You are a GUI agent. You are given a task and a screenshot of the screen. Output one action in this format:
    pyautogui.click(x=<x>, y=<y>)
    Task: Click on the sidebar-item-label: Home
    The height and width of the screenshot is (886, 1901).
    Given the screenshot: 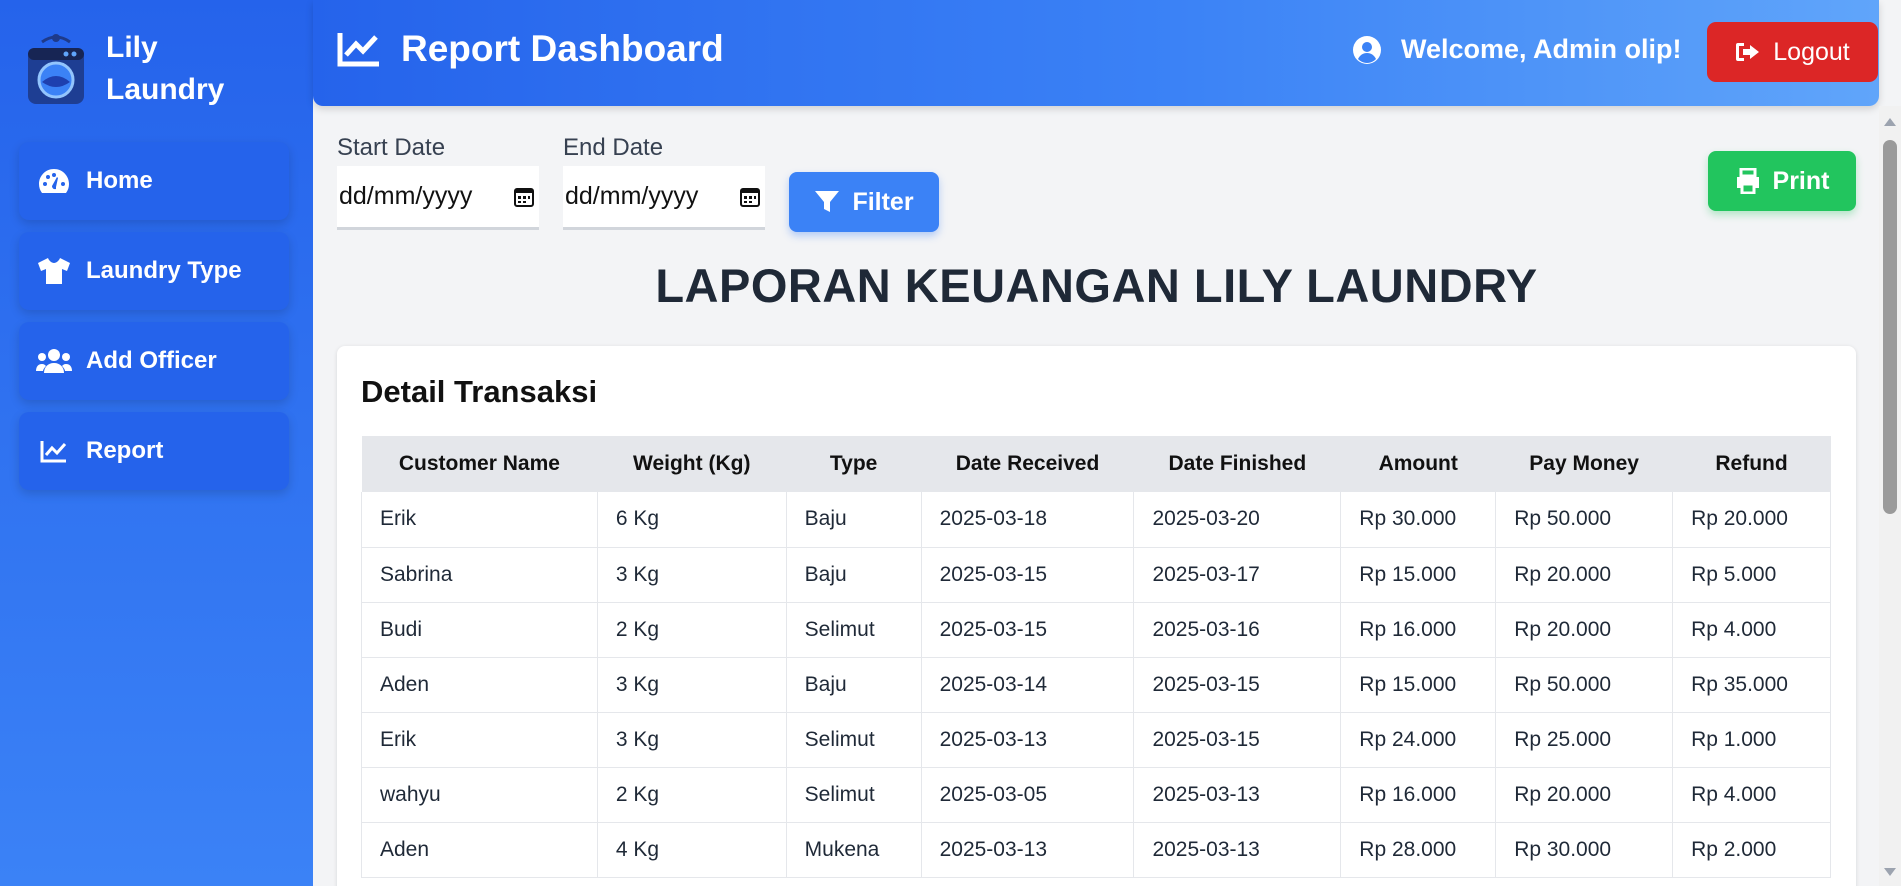 What is the action you would take?
    pyautogui.click(x=119, y=180)
    